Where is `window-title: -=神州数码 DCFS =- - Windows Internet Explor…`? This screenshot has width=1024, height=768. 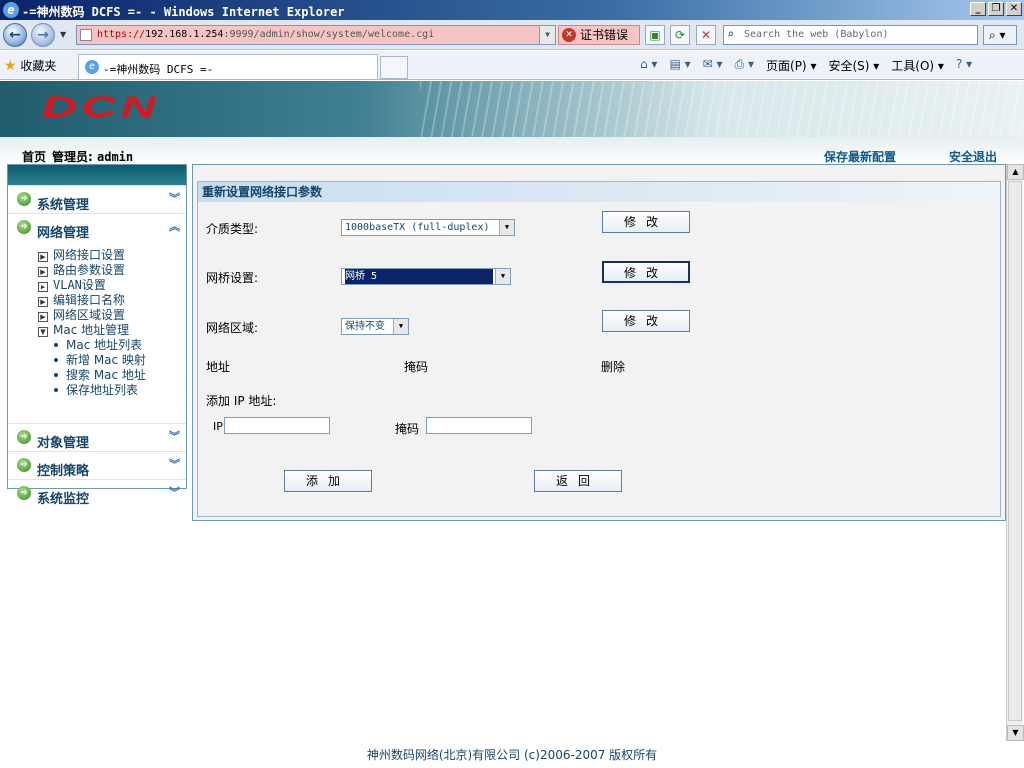 window-title: -=神州数码 DCFS =- - Windows Internet Explor… is located at coordinates (183, 12).